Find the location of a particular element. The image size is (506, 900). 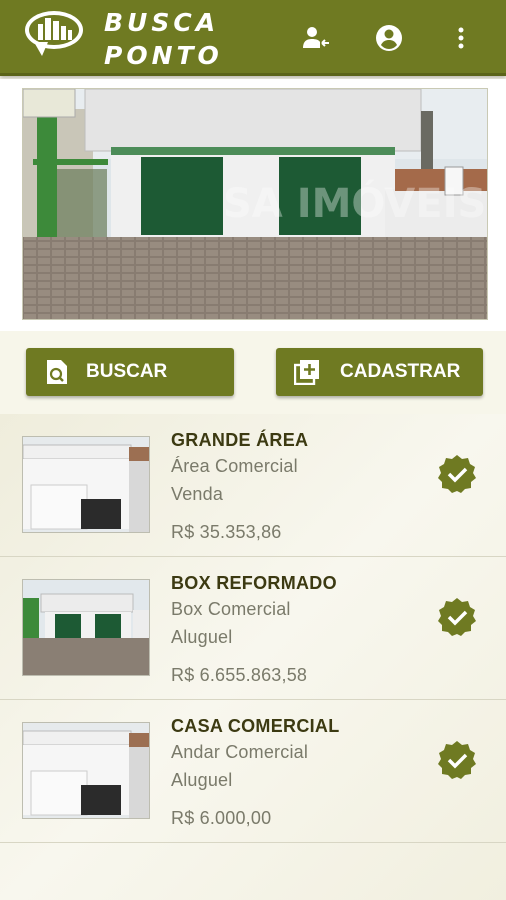

search-button: BUSCAR is located at coordinates (130, 372).